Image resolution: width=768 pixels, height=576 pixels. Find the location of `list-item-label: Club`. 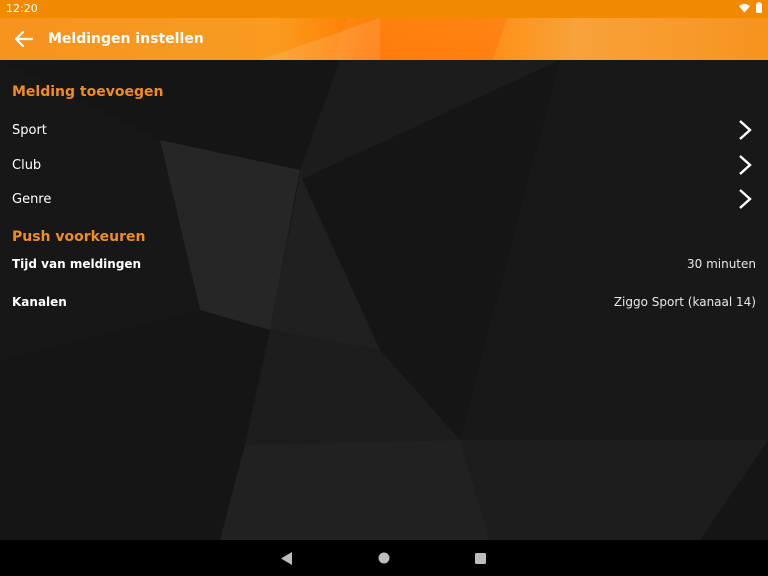

list-item-label: Club is located at coordinates (27, 165).